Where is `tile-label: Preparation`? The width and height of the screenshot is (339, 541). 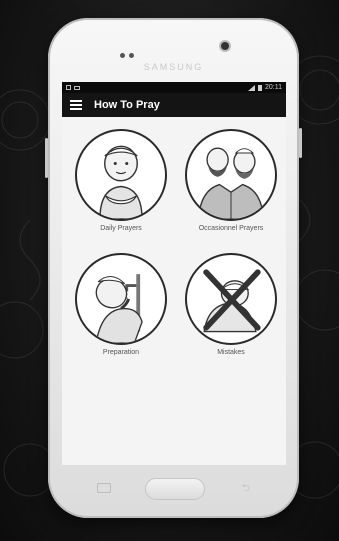 tile-label: Preparation is located at coordinates (121, 352).